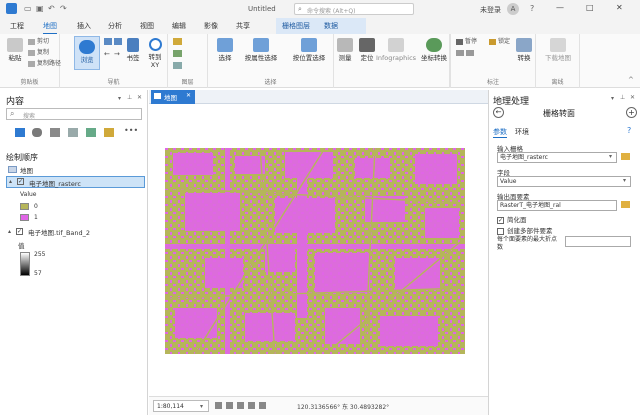 This screenshot has height=415, width=640. Describe the element at coordinates (20, 181) in the screenshot. I see `layer1-visibility-checkbox: ✓` at that location.